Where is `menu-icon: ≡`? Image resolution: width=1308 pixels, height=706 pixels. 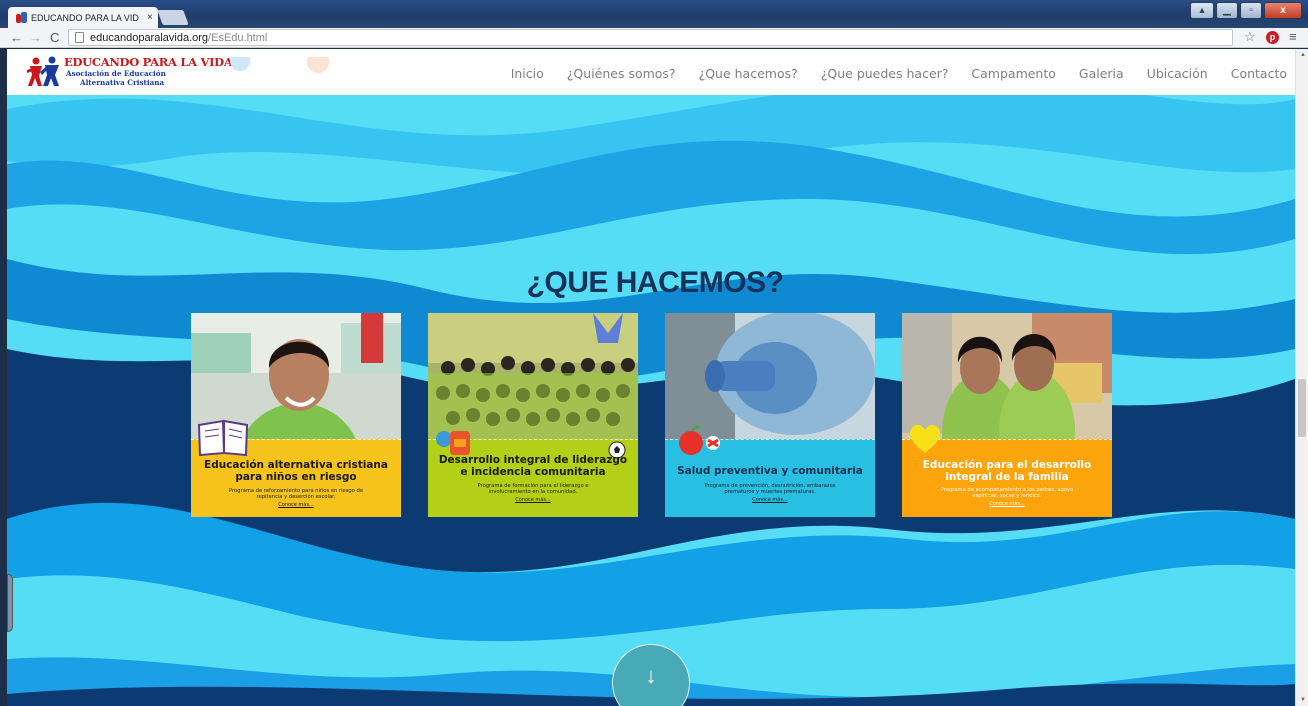 menu-icon: ≡ is located at coordinates (1293, 36).